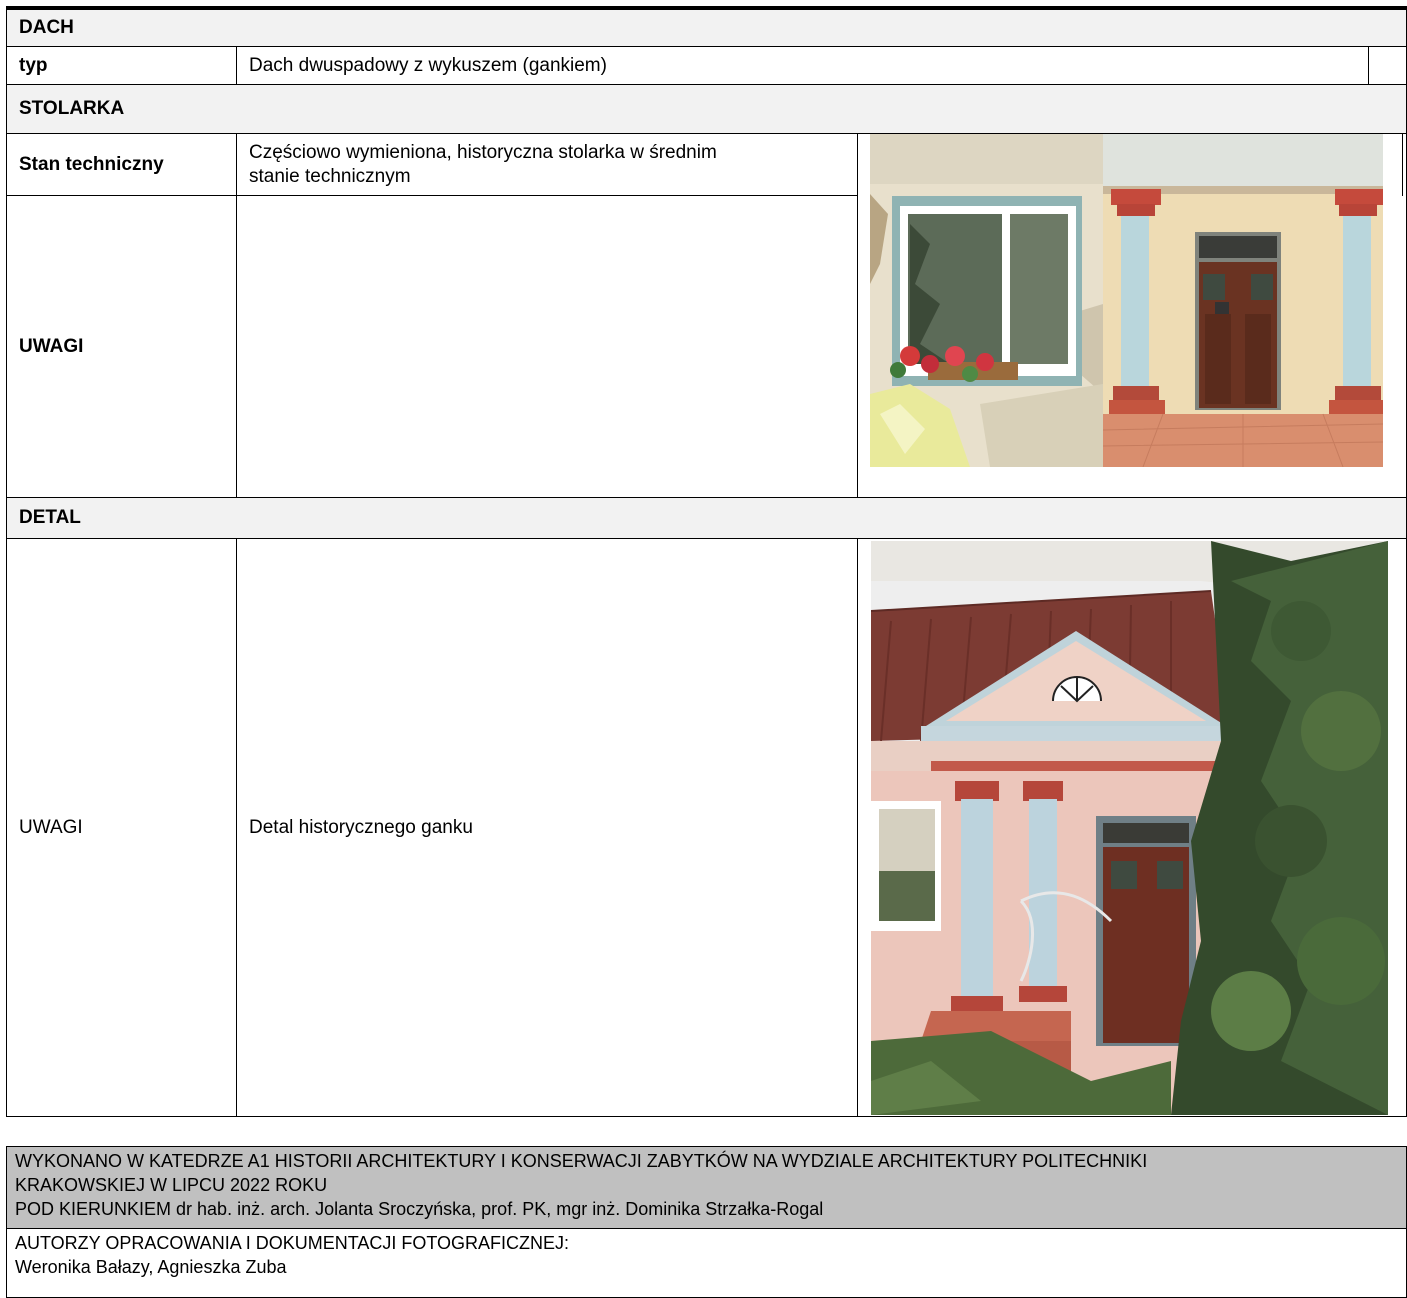  I want to click on stan-techniczny-label: Stan techniczny, so click(121, 164).